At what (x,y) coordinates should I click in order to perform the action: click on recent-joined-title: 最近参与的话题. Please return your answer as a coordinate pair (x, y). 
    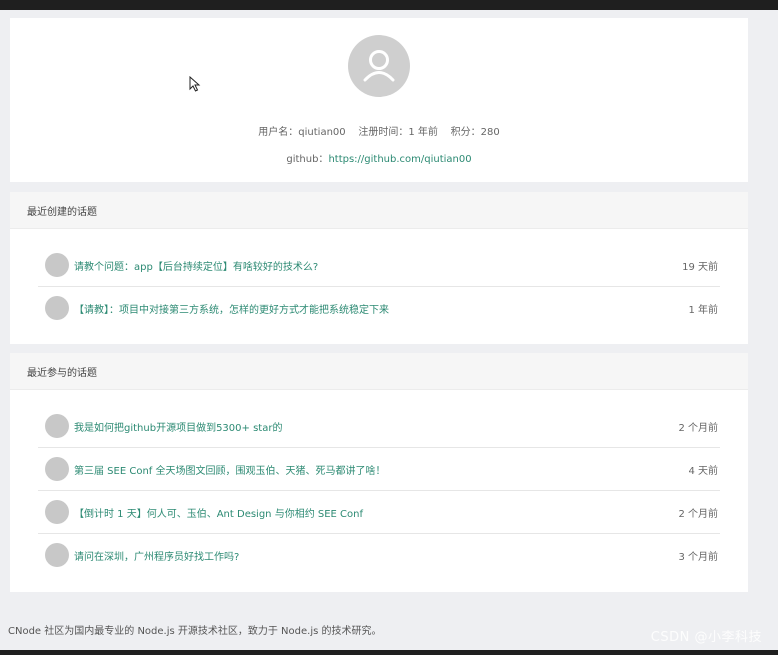
    Looking at the image, I should click on (62, 373).